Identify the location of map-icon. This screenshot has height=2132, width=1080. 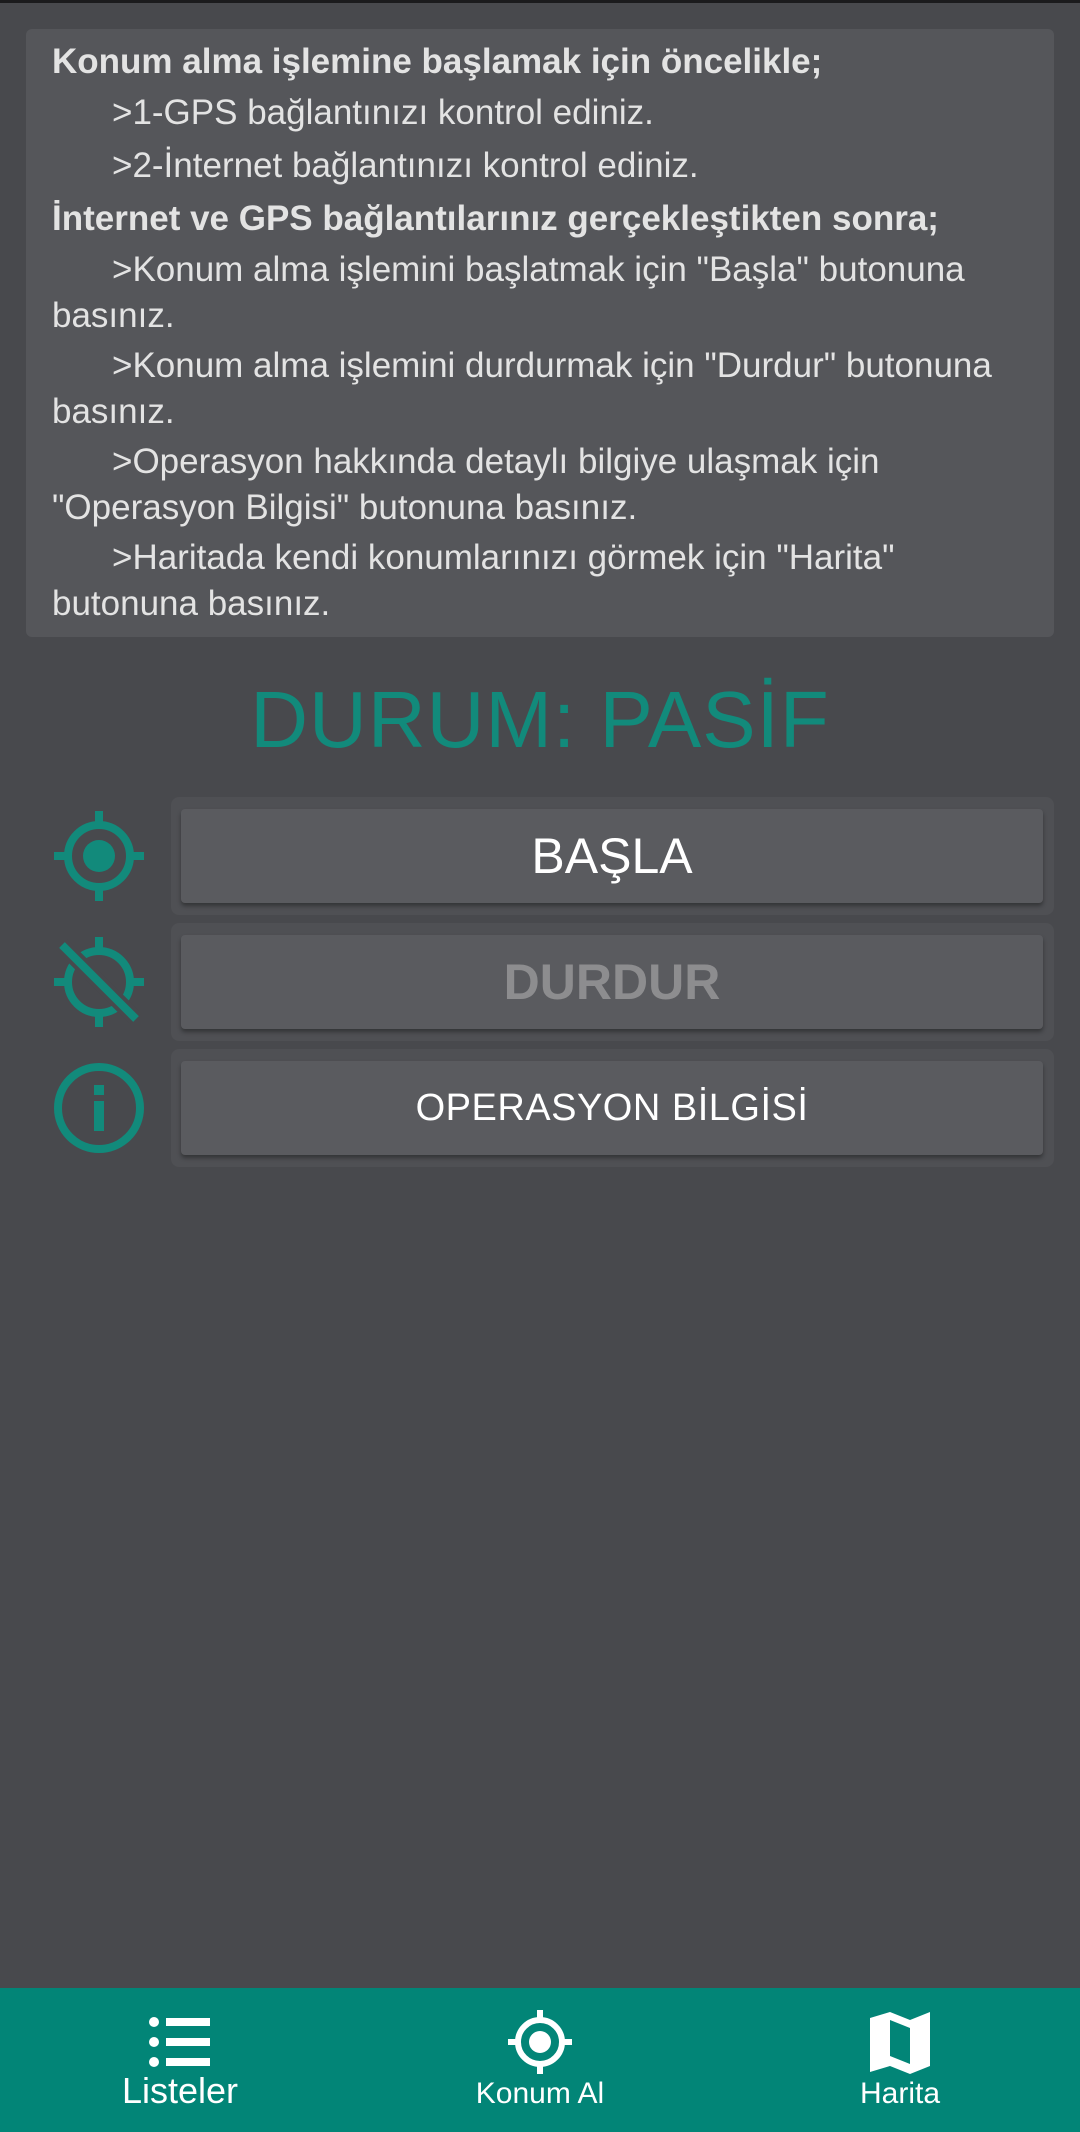
(900, 2042).